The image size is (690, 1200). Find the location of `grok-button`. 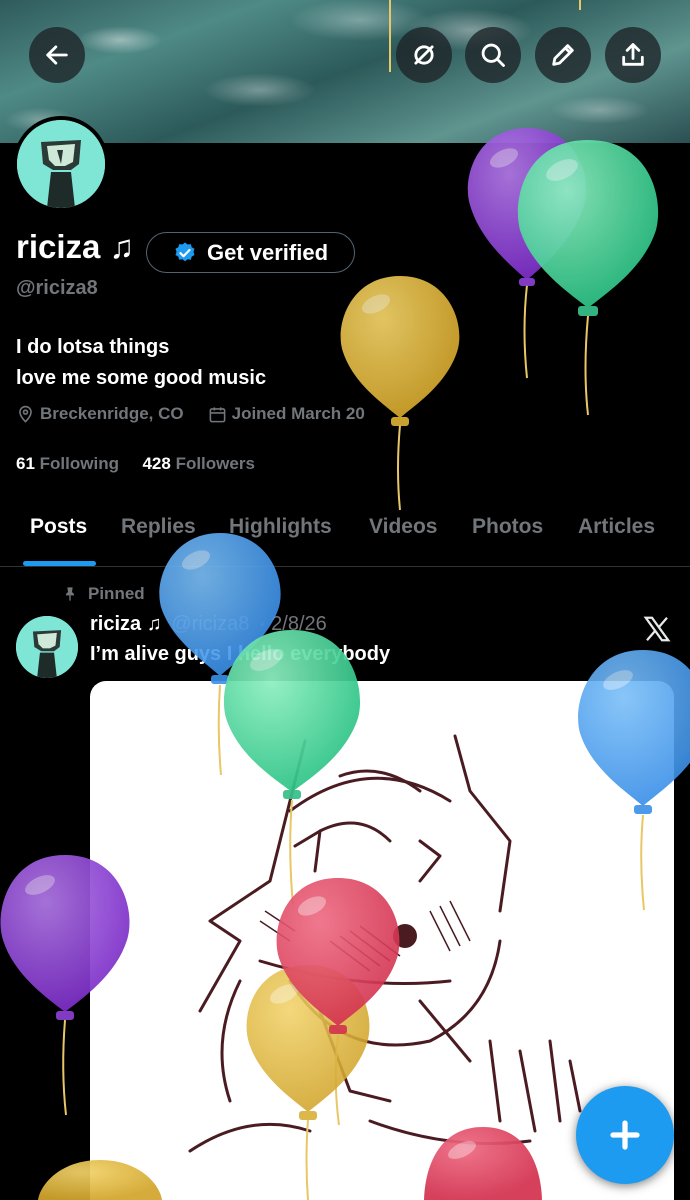

grok-button is located at coordinates (424, 55).